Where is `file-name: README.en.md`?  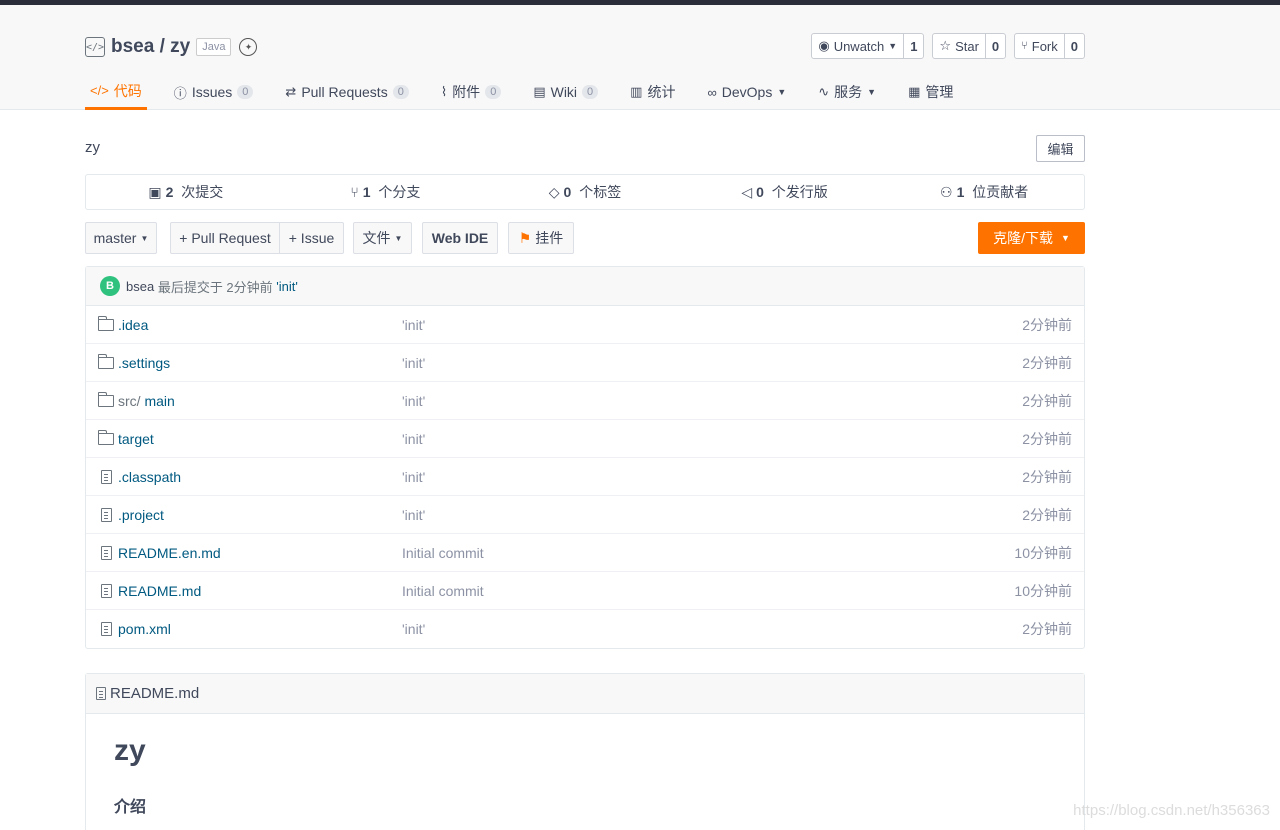
file-name: README.en.md is located at coordinates (169, 552).